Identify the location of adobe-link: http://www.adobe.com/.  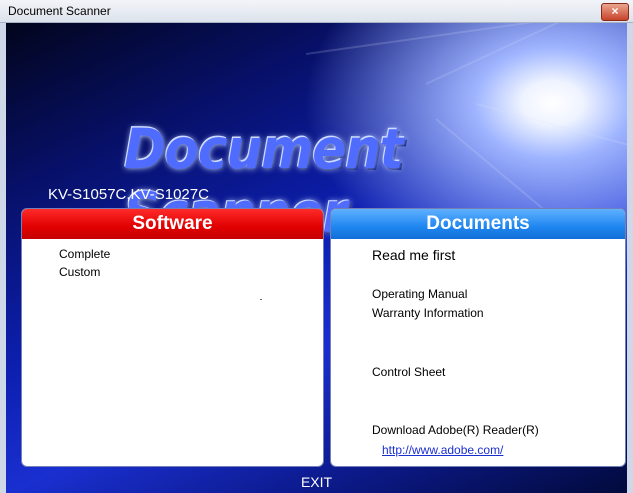
(442, 450).